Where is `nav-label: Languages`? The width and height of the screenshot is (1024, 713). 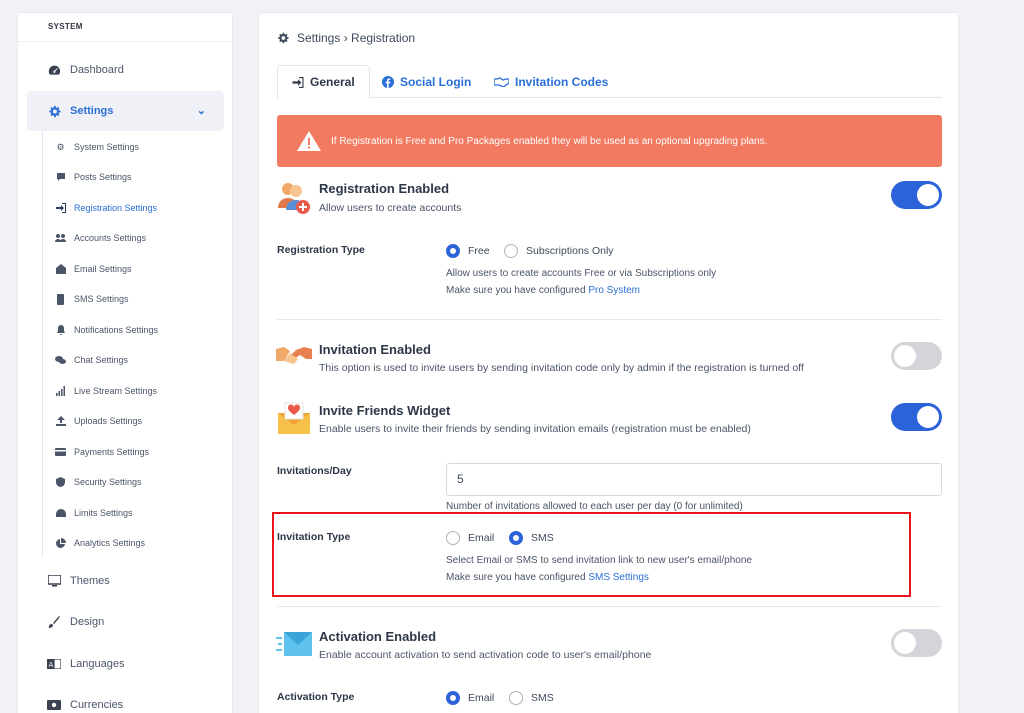 nav-label: Languages is located at coordinates (97, 664).